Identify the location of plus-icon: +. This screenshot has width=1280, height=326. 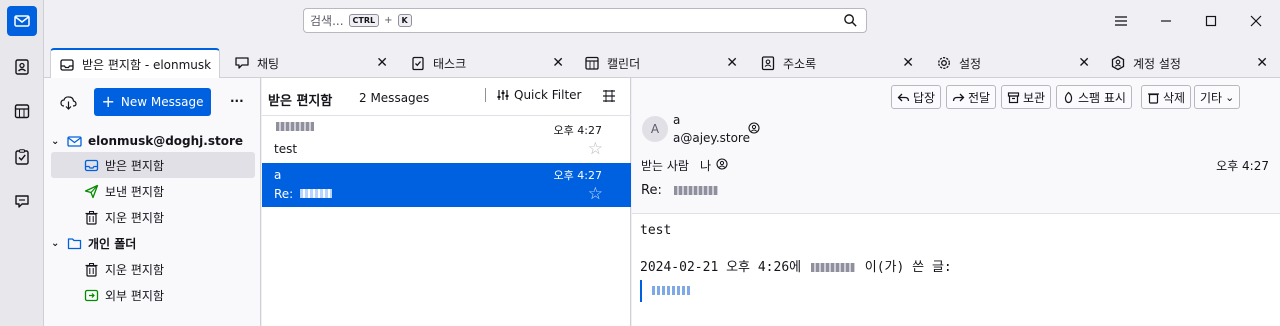
(108, 101).